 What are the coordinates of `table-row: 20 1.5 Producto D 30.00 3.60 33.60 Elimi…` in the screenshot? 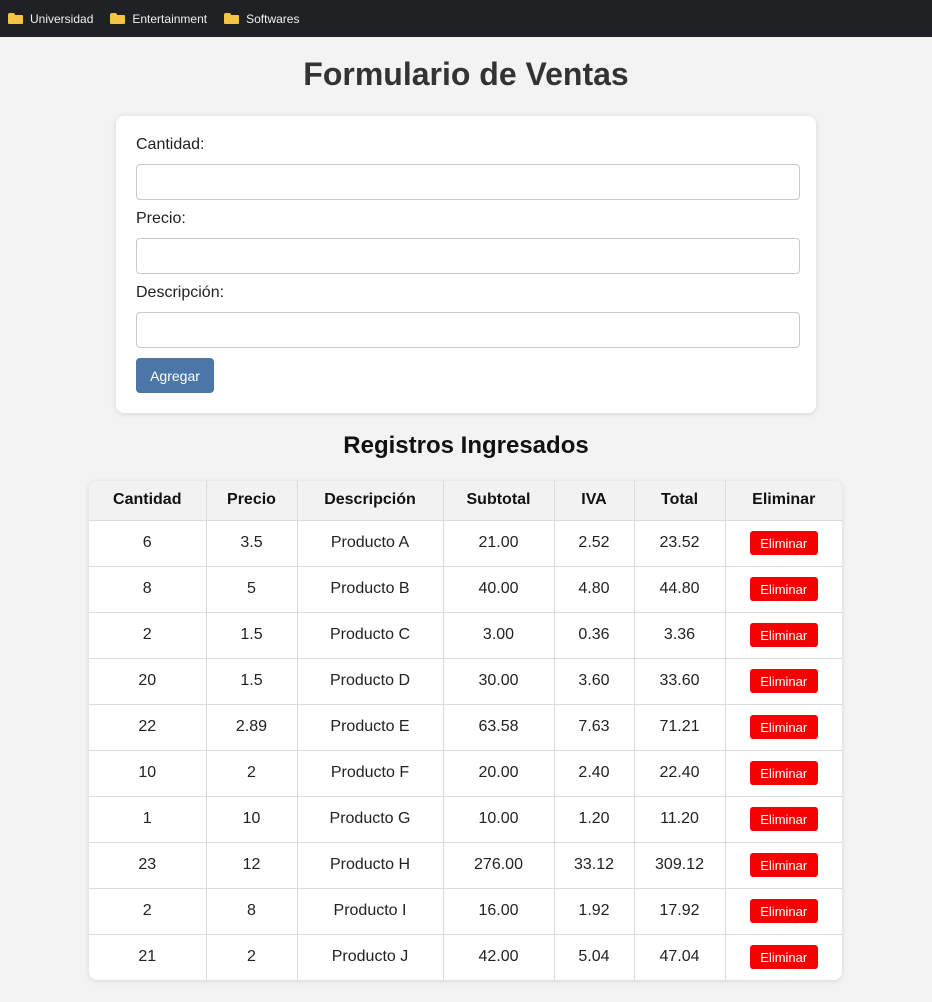 It's located at (465, 681).